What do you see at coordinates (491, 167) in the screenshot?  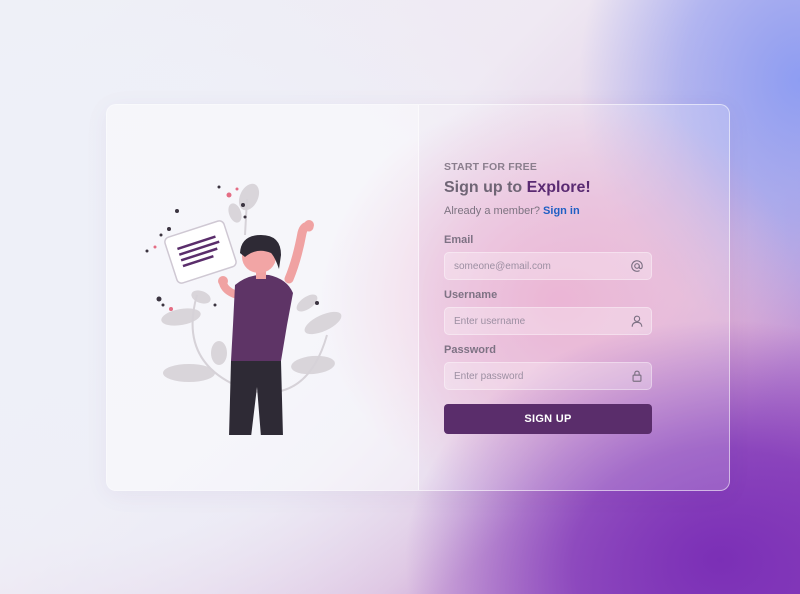 I see `eyebrow-label: START FOR FREE` at bounding box center [491, 167].